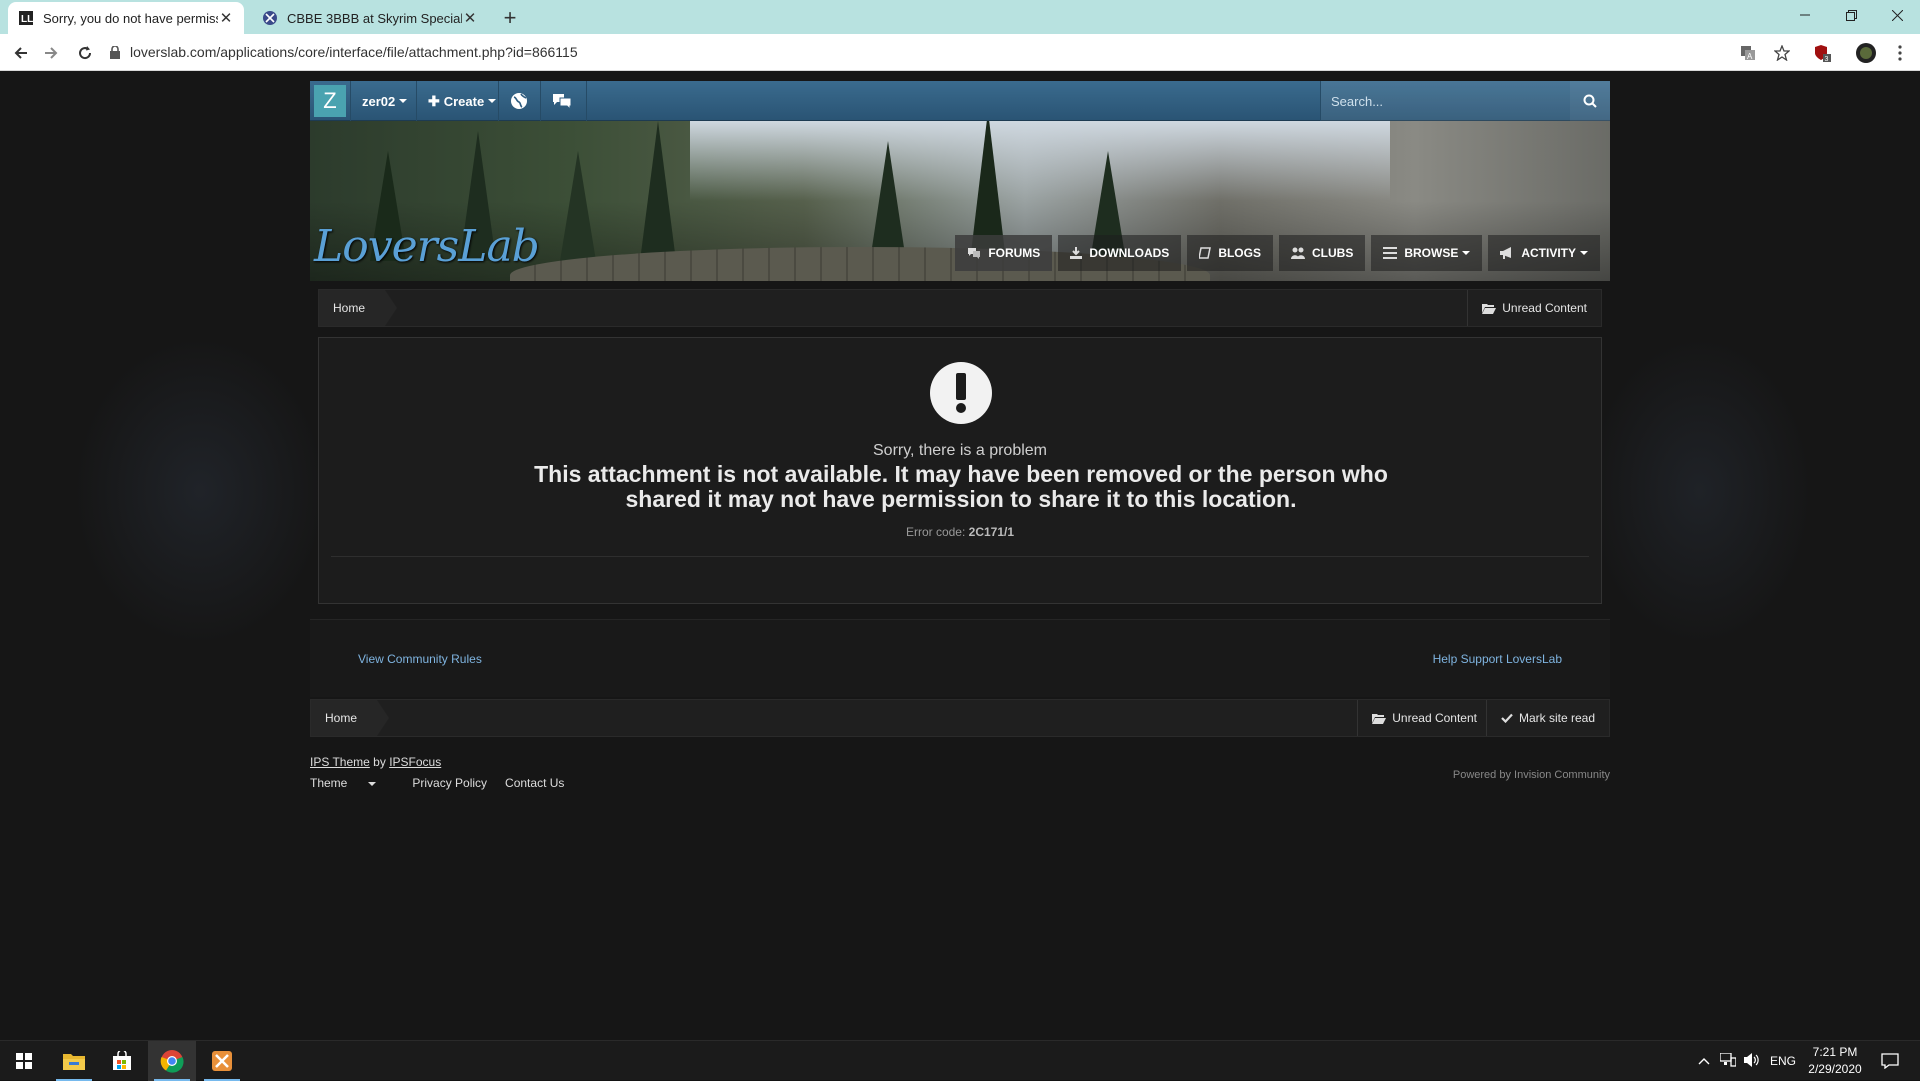 Image resolution: width=1920 pixels, height=1081 pixels. I want to click on chevron-up-icon, so click(1704, 1061).